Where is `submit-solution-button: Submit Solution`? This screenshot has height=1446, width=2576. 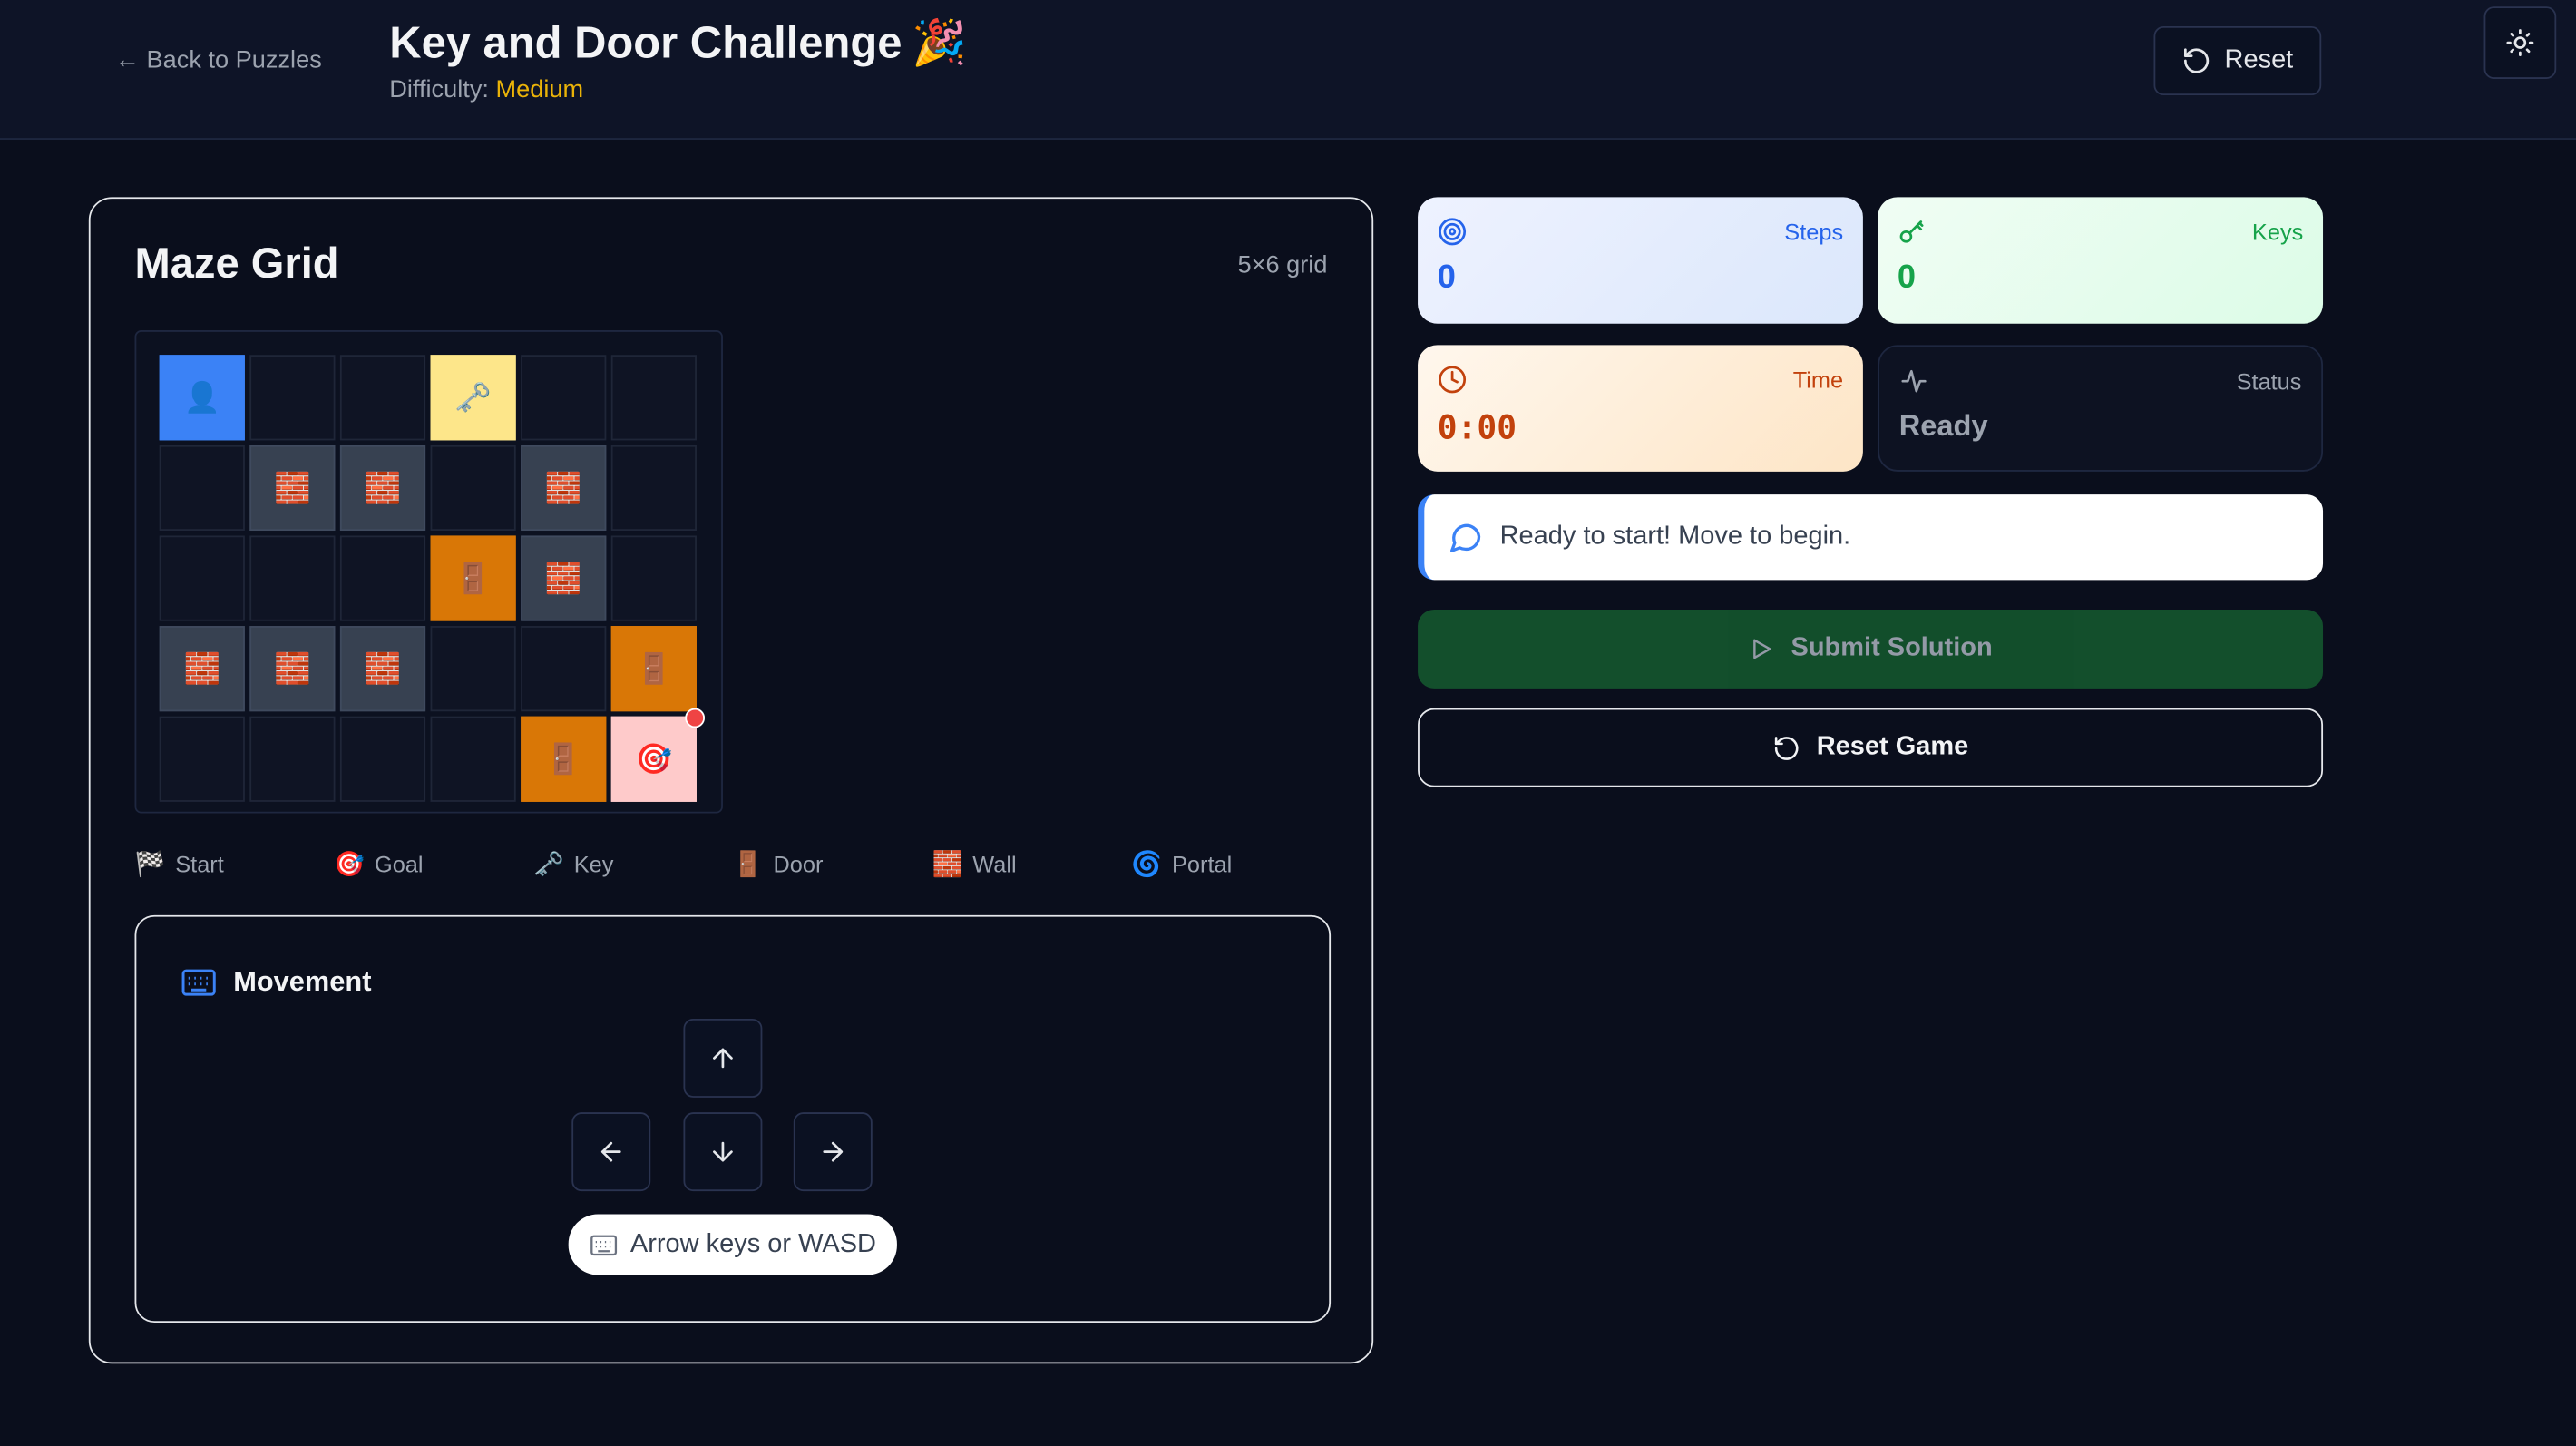 submit-solution-button: Submit Solution is located at coordinates (1871, 649).